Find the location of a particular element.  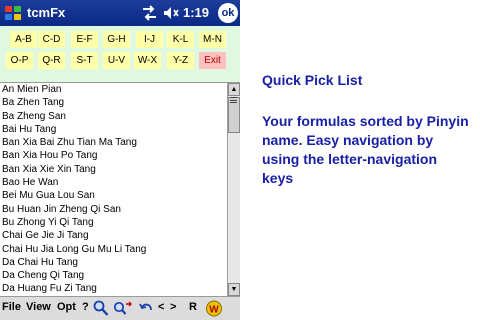

scroll-grip-icon is located at coordinates (233, 100).